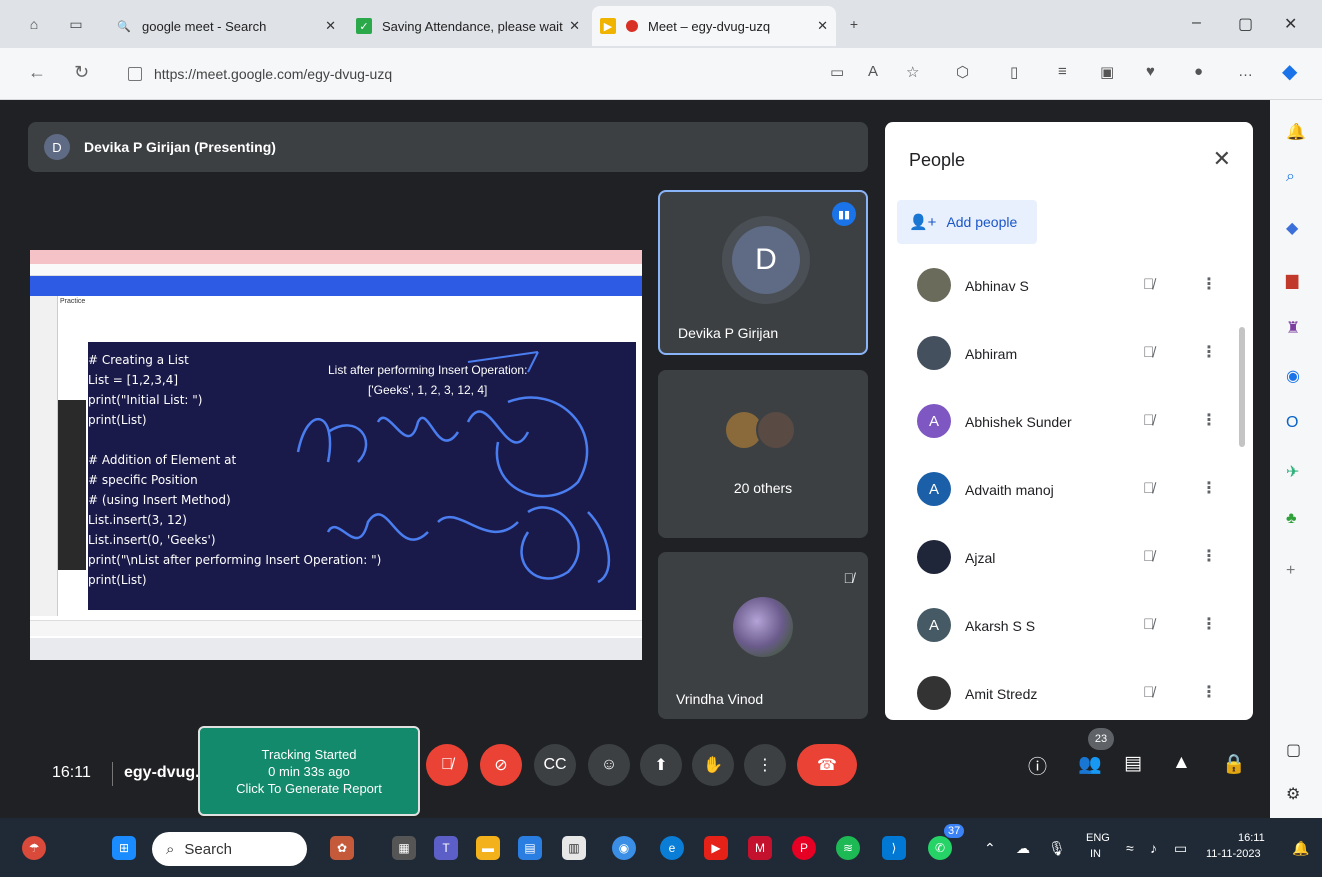  What do you see at coordinates (124, 848) in the screenshot?
I see `start-icon: ⊞` at bounding box center [124, 848].